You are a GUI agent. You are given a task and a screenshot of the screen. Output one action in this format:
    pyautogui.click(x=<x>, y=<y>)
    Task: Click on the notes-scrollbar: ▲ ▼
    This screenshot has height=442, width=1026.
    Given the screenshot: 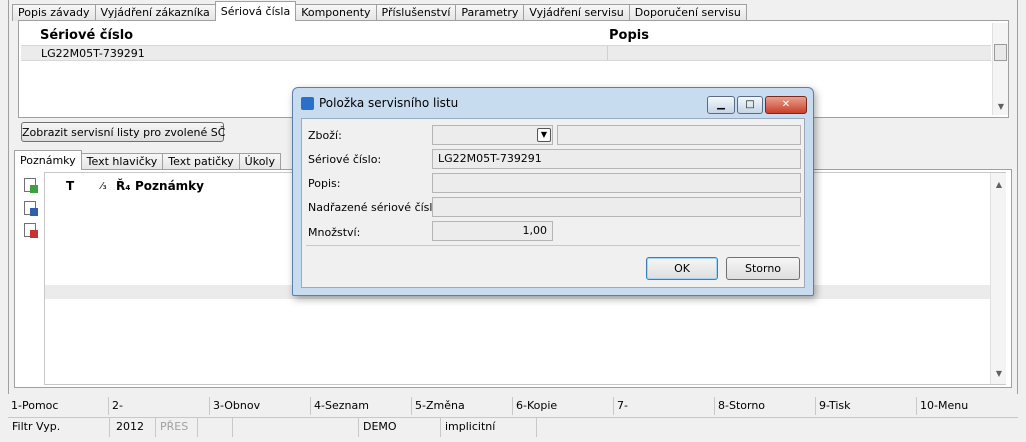 What is the action you would take?
    pyautogui.click(x=998, y=278)
    